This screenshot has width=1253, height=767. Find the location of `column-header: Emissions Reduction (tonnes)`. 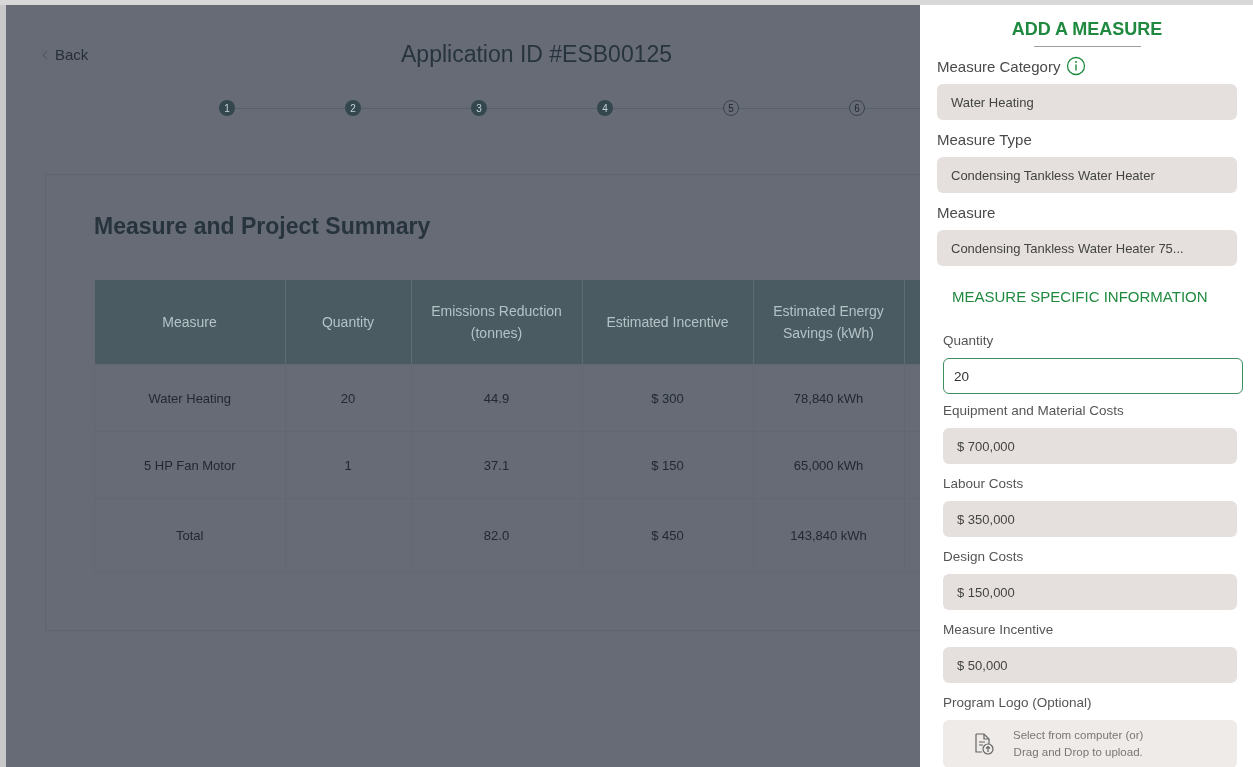

column-header: Emissions Reduction (tonnes) is located at coordinates (496, 322).